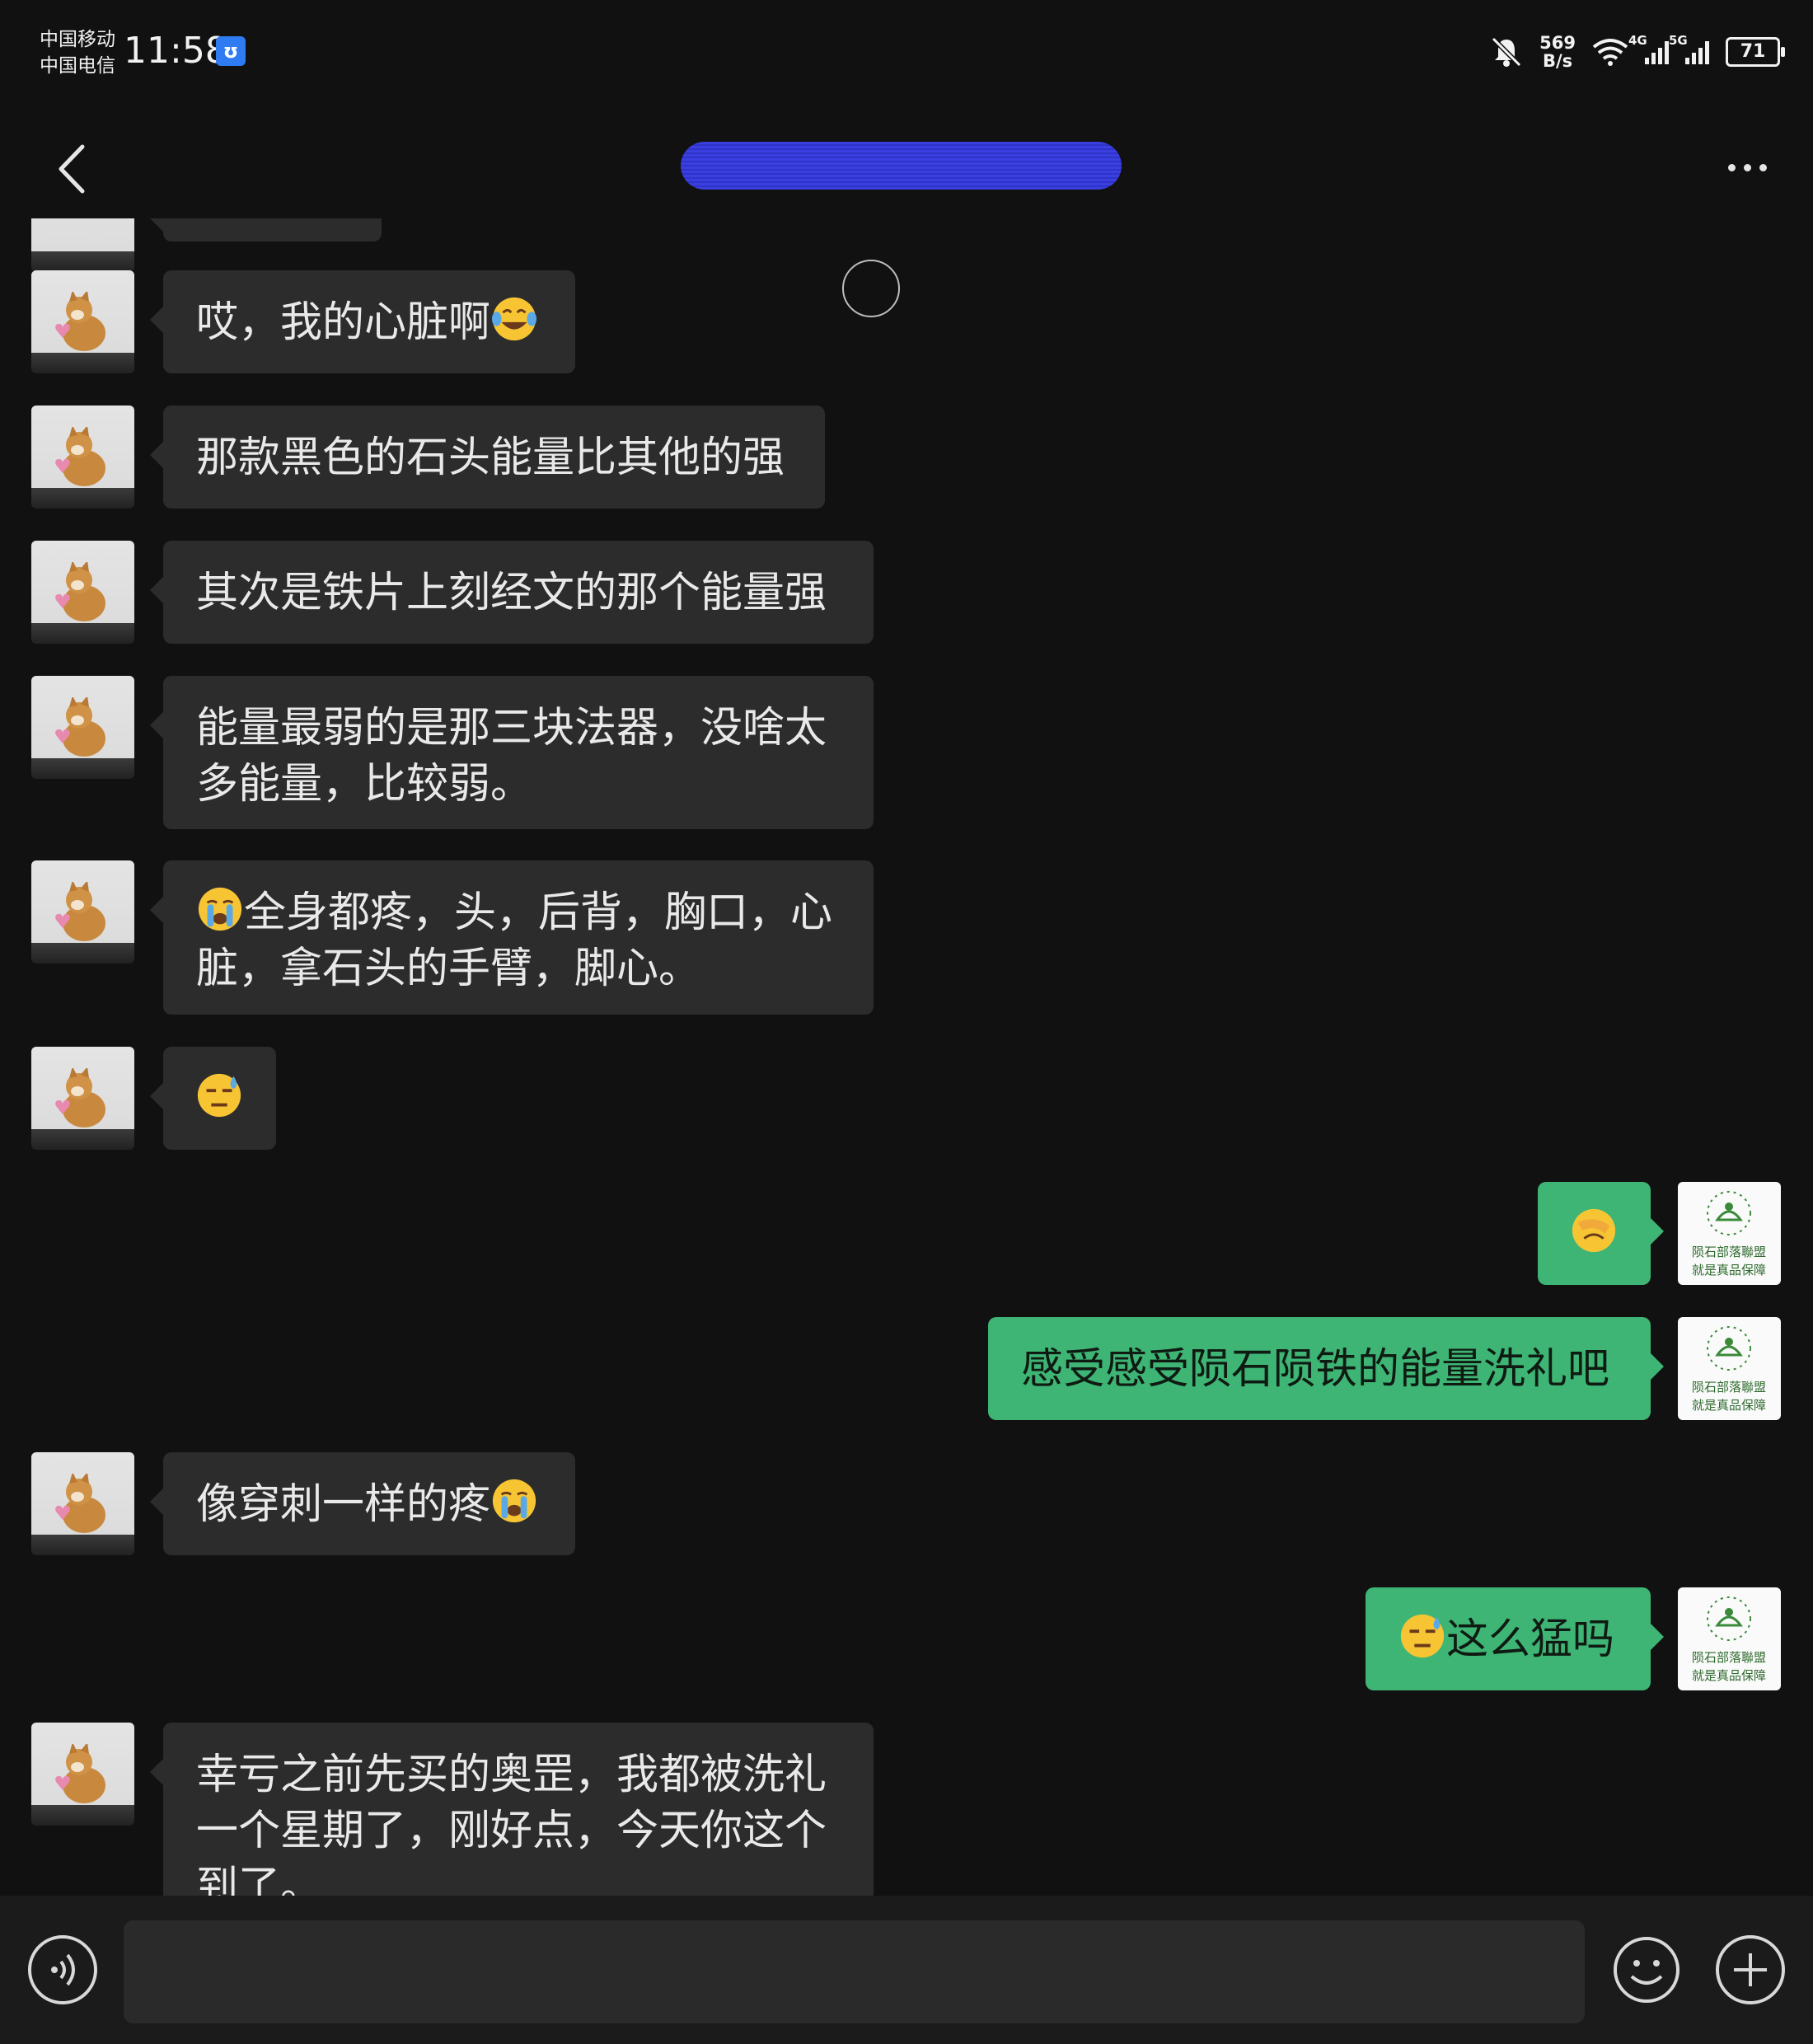 This screenshot has width=1813, height=2044. What do you see at coordinates (77, 66) in the screenshot?
I see `carrier-2: 中国电信` at bounding box center [77, 66].